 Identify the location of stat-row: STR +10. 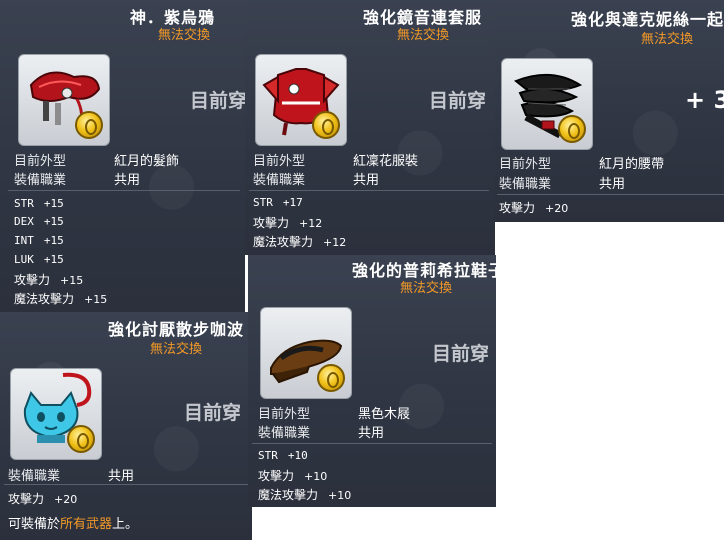
(283, 455).